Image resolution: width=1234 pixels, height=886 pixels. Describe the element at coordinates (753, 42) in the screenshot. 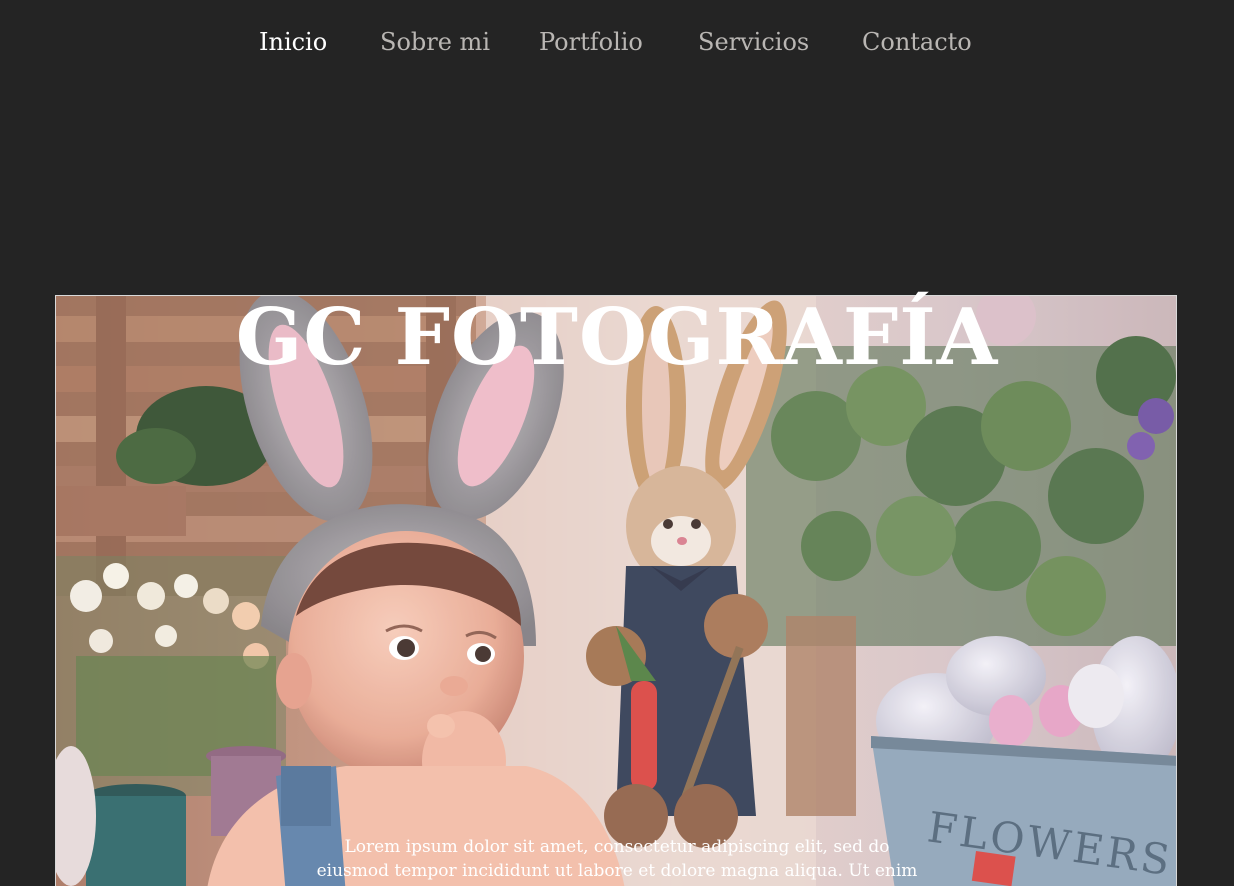

I see `nav-item-servicios: Servicios` at that location.